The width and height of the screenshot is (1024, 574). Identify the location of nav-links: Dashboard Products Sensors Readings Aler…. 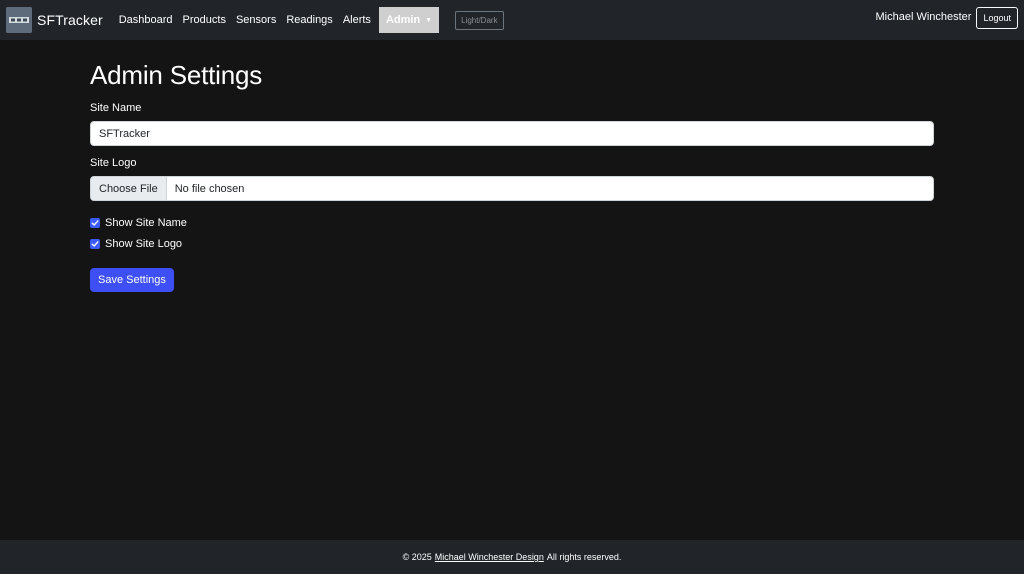
(310, 20).